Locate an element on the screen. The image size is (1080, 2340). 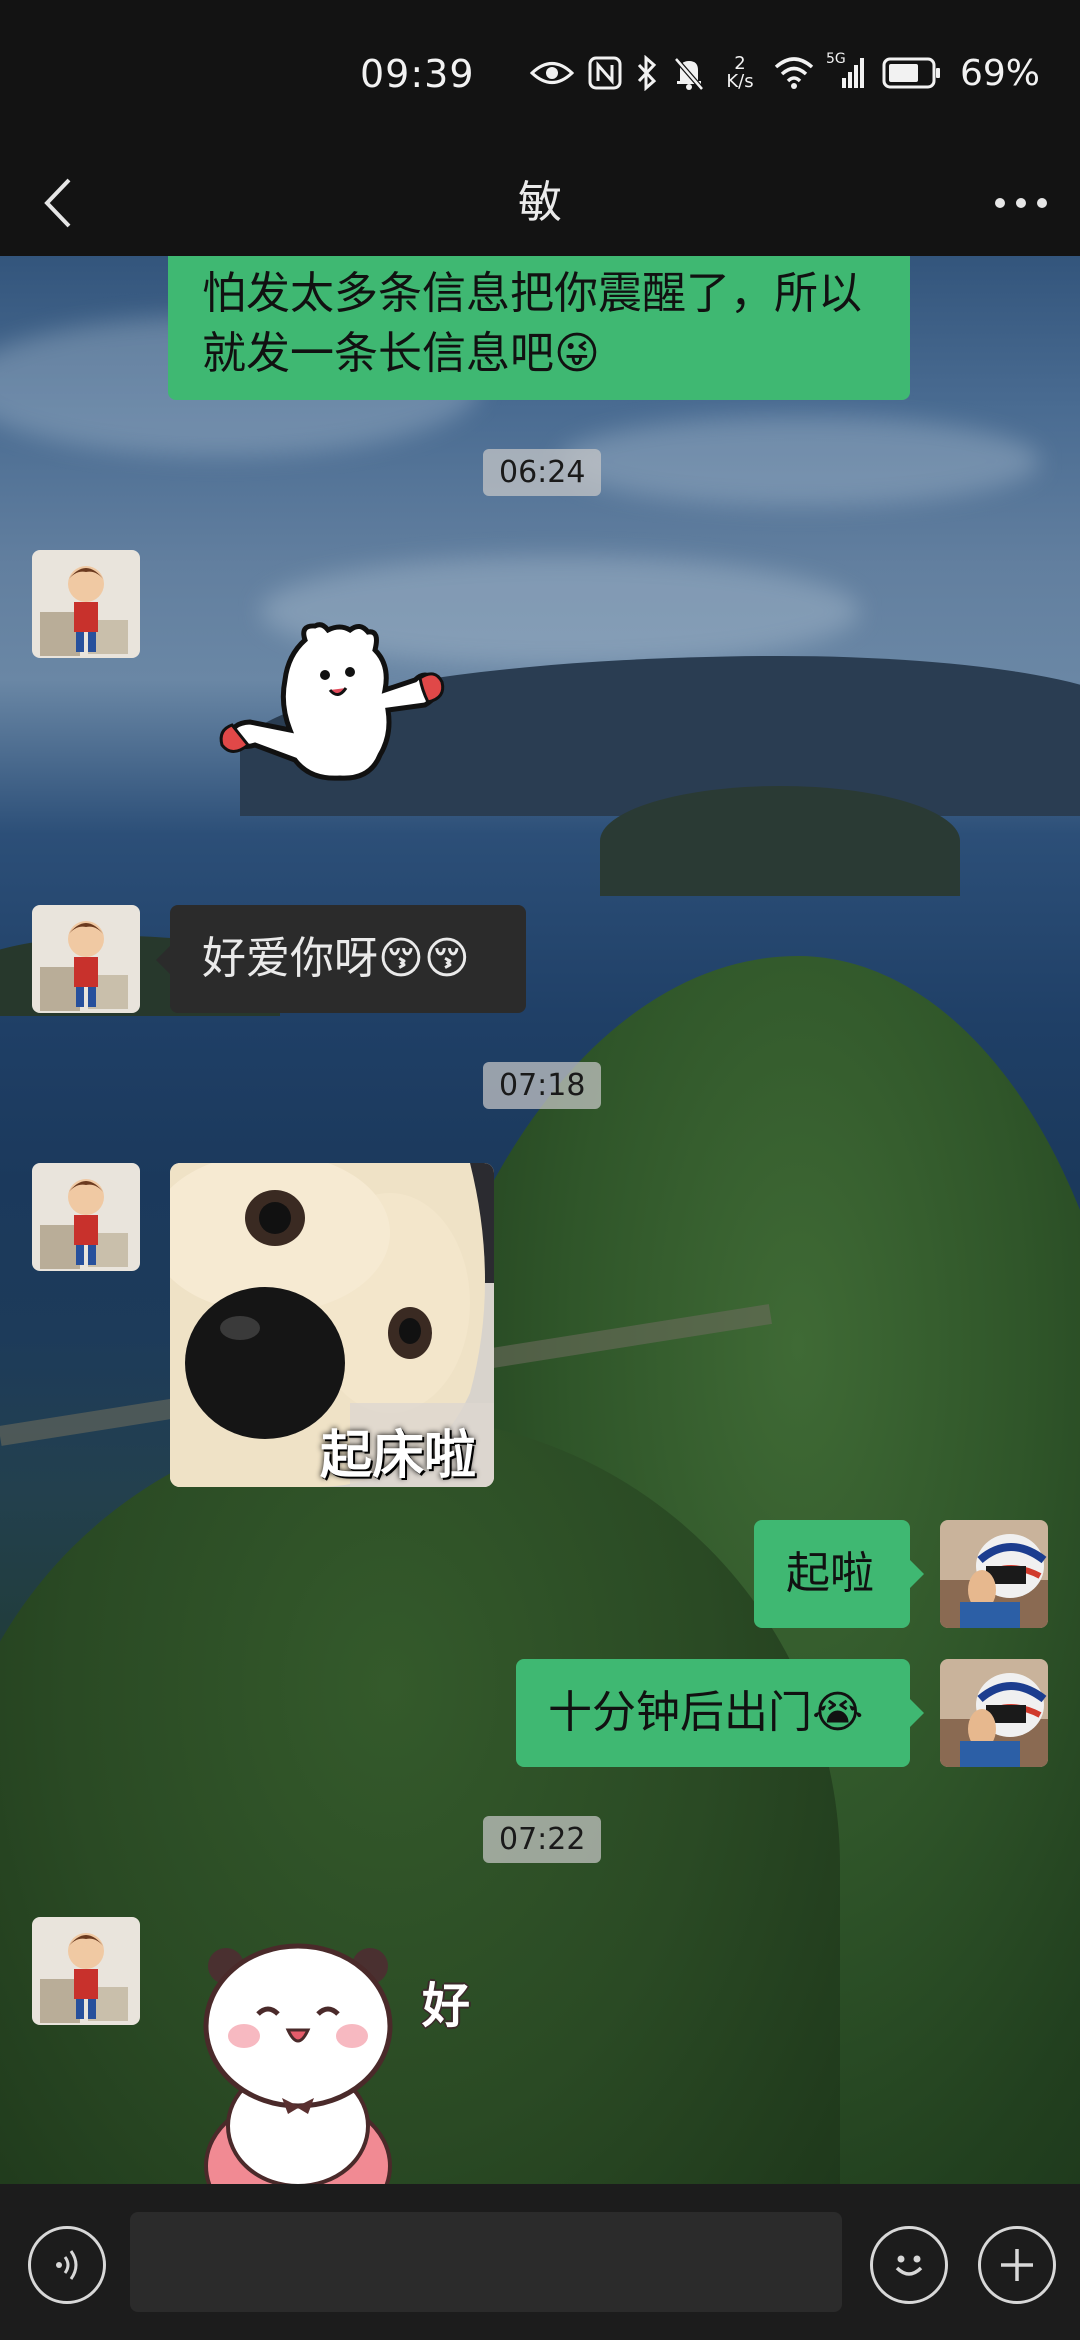
image-message: 起床啦 is located at coordinates (332, 1325).